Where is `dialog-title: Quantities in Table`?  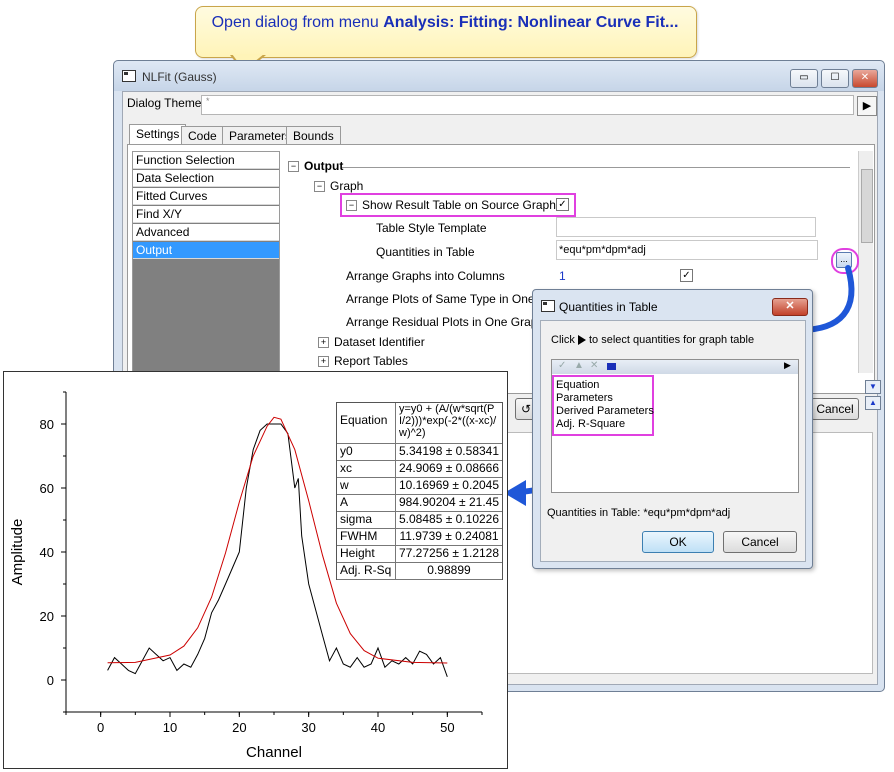
dialog-title: Quantities in Table is located at coordinates (608, 307).